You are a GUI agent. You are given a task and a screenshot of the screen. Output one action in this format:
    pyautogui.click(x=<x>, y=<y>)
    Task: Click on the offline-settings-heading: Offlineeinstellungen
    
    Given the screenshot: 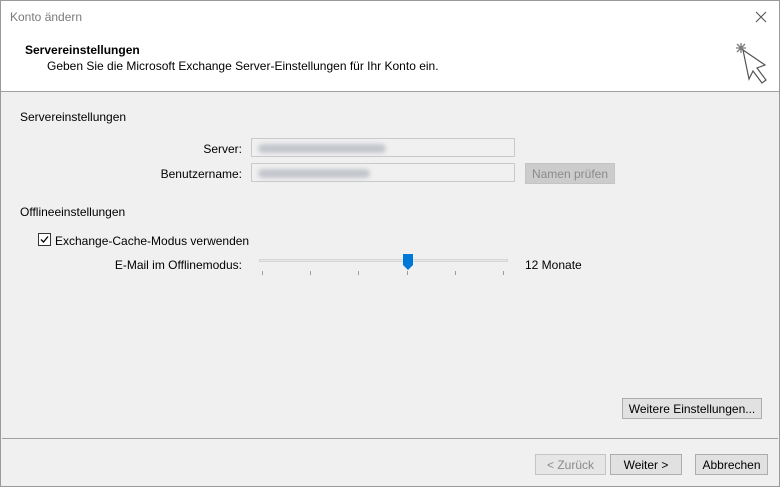 What is the action you would take?
    pyautogui.click(x=73, y=212)
    